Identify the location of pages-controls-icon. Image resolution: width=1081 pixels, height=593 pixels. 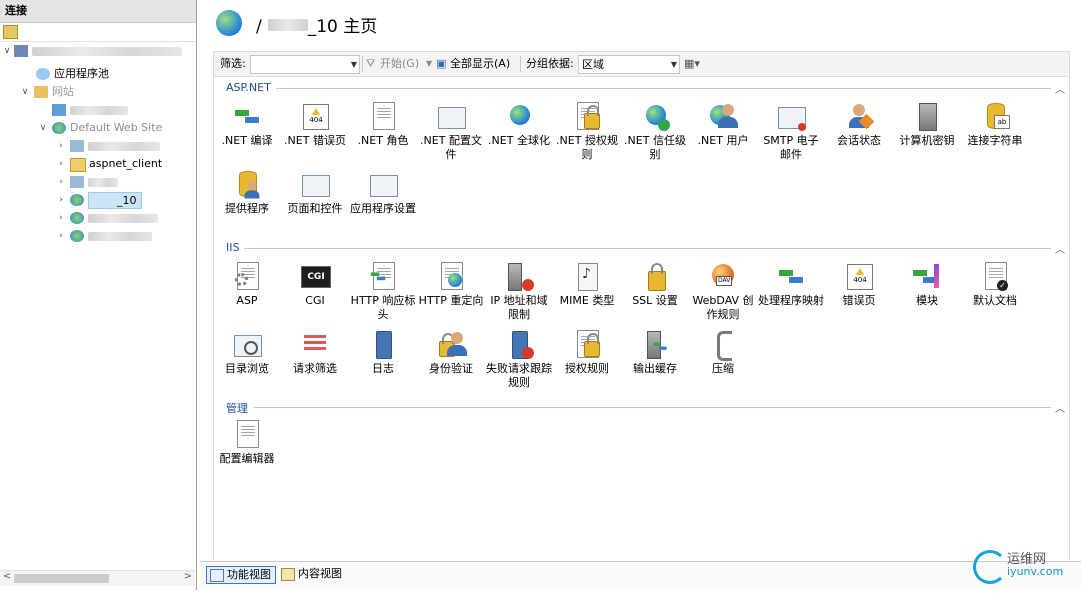
(316, 186).